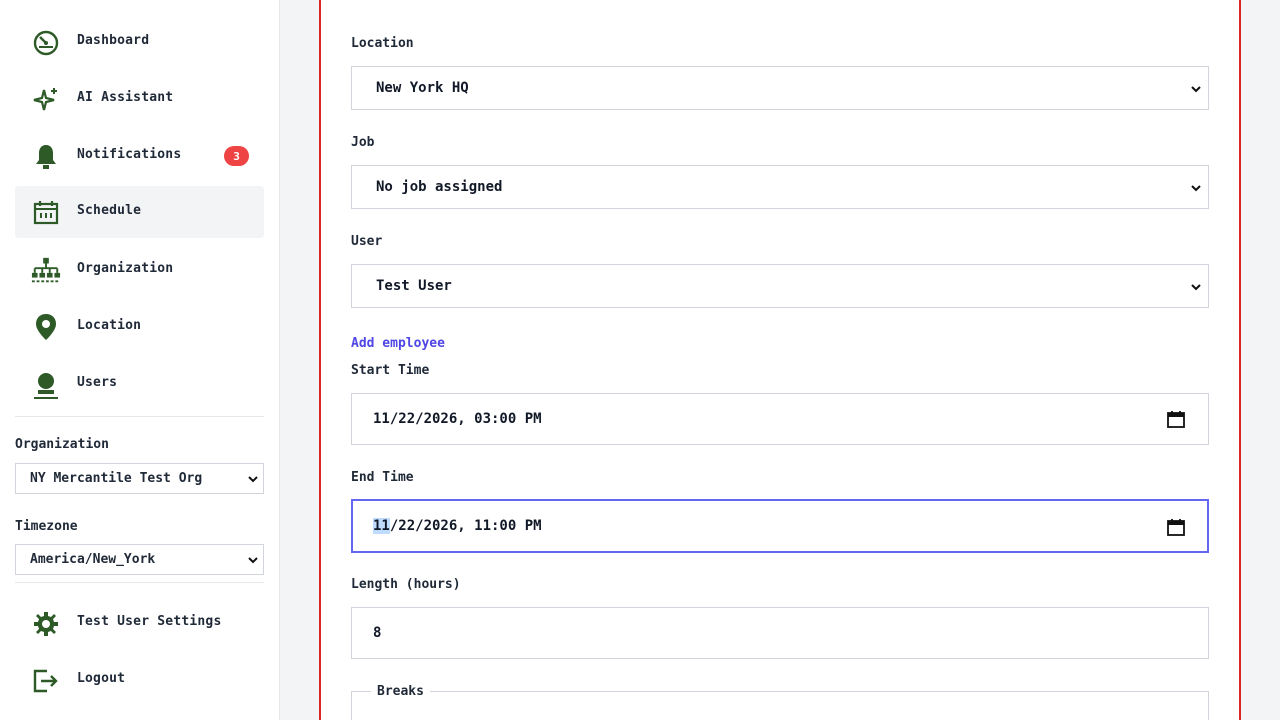 The width and height of the screenshot is (1280, 720). I want to click on nav-ai-assistant-label: AI Assistant, so click(125, 97).